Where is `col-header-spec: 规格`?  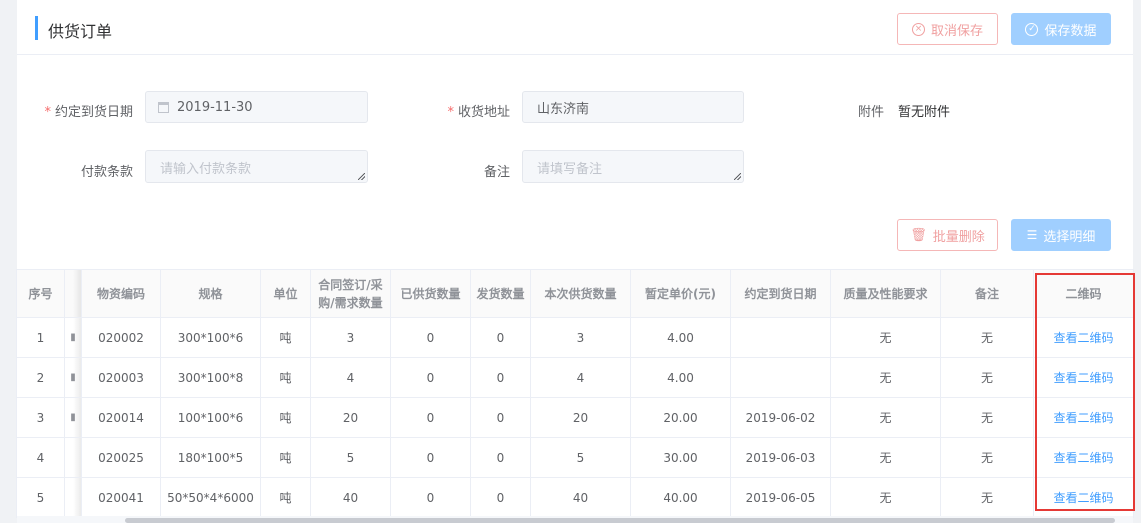
col-header-spec: 规格 is located at coordinates (210, 293).